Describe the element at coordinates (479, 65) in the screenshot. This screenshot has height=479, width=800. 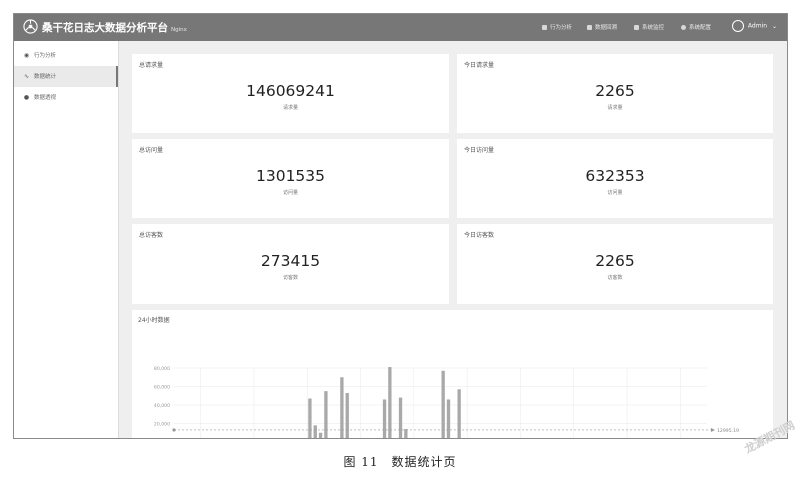
I see `card-title: 今日请求量` at that location.